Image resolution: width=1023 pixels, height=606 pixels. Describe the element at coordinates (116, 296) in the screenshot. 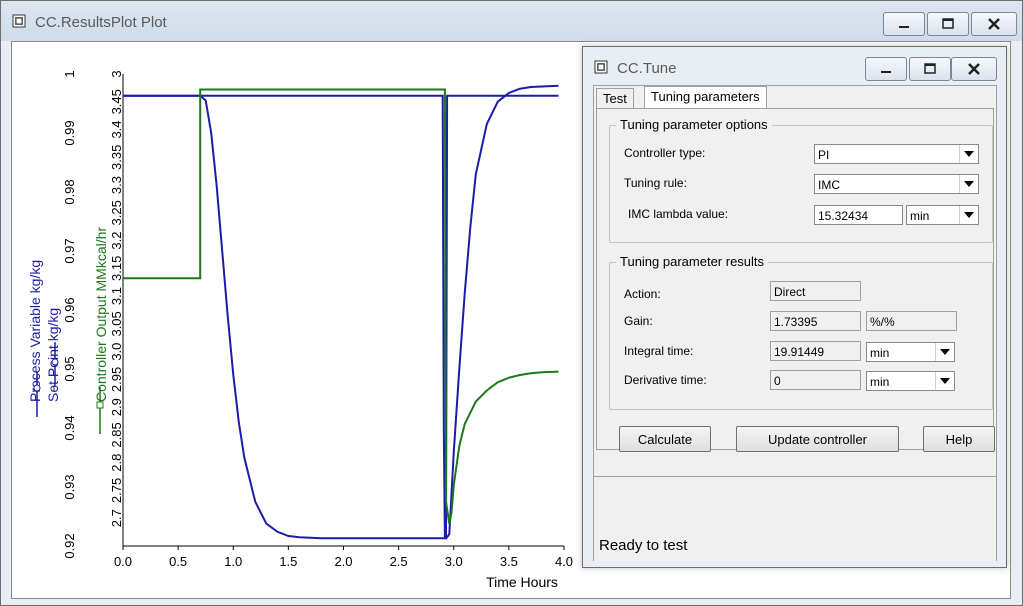

I see `y2-tick-label: 3.1` at that location.